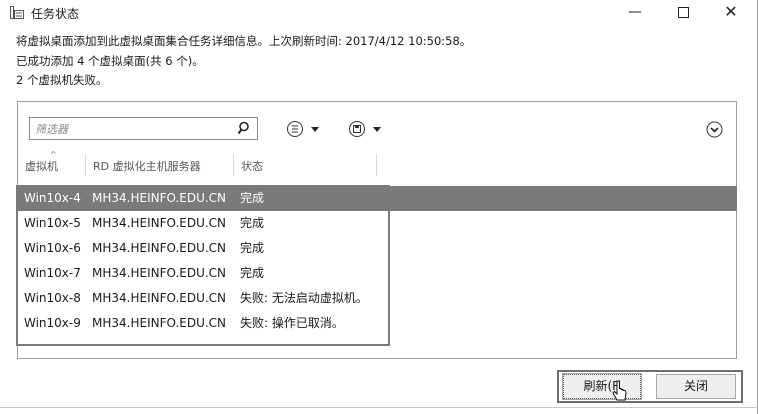  What do you see at coordinates (52, 248) in the screenshot?
I see `vm-cell: Win10x-6` at bounding box center [52, 248].